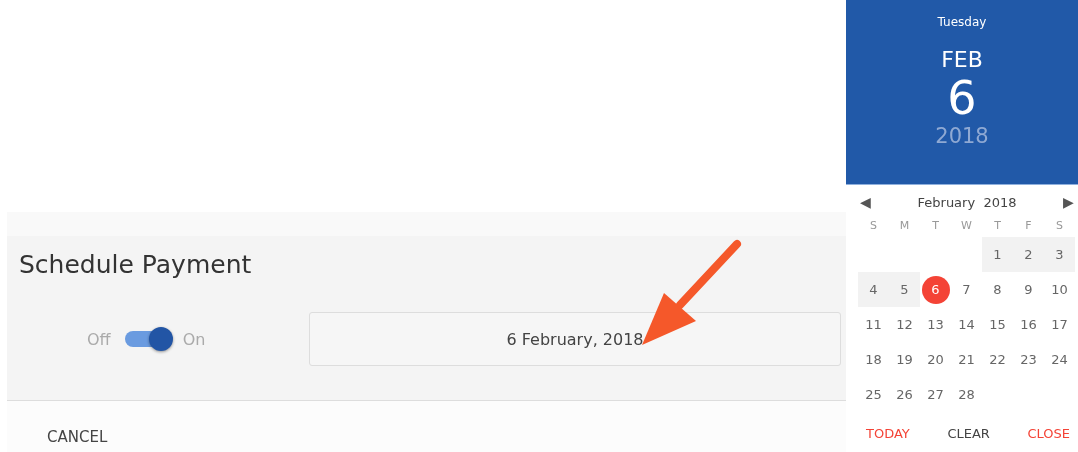  What do you see at coordinates (966, 324) in the screenshot?
I see `calendar-day: 14` at bounding box center [966, 324].